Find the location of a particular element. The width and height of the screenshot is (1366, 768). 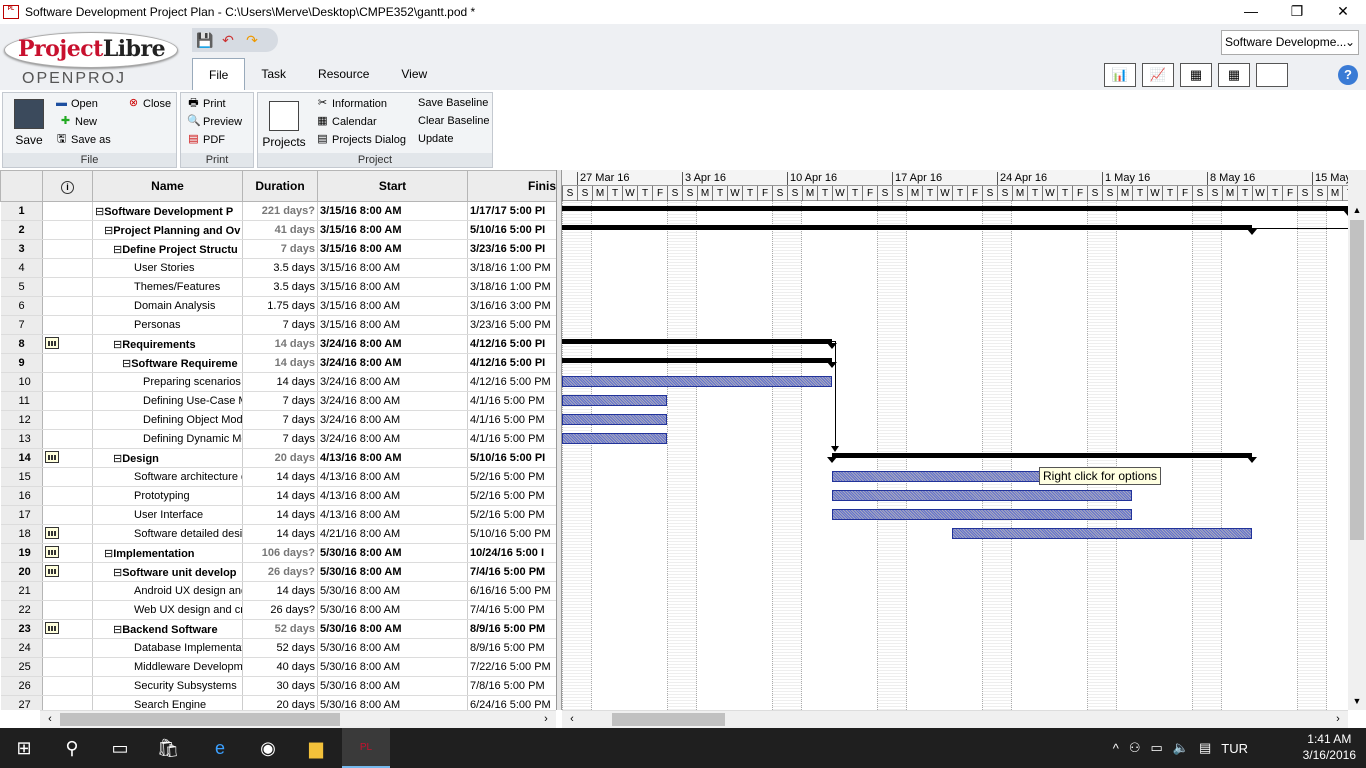

histogram-view-icon: 📊 is located at coordinates (1120, 75).